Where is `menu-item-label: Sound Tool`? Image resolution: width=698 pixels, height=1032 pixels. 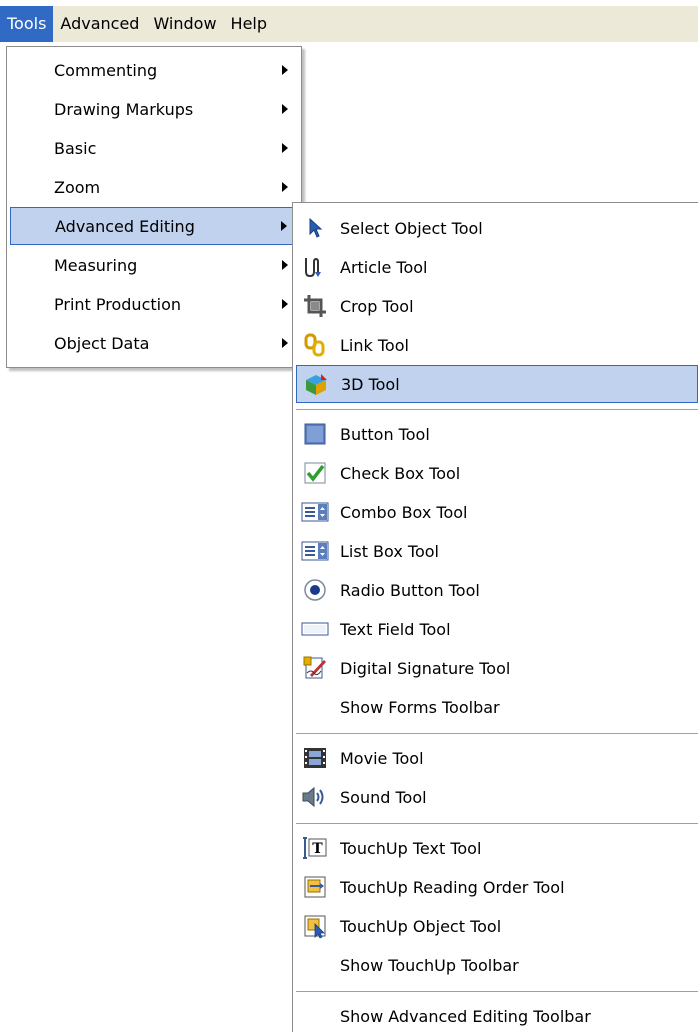 menu-item-label: Sound Tool is located at coordinates (383, 797).